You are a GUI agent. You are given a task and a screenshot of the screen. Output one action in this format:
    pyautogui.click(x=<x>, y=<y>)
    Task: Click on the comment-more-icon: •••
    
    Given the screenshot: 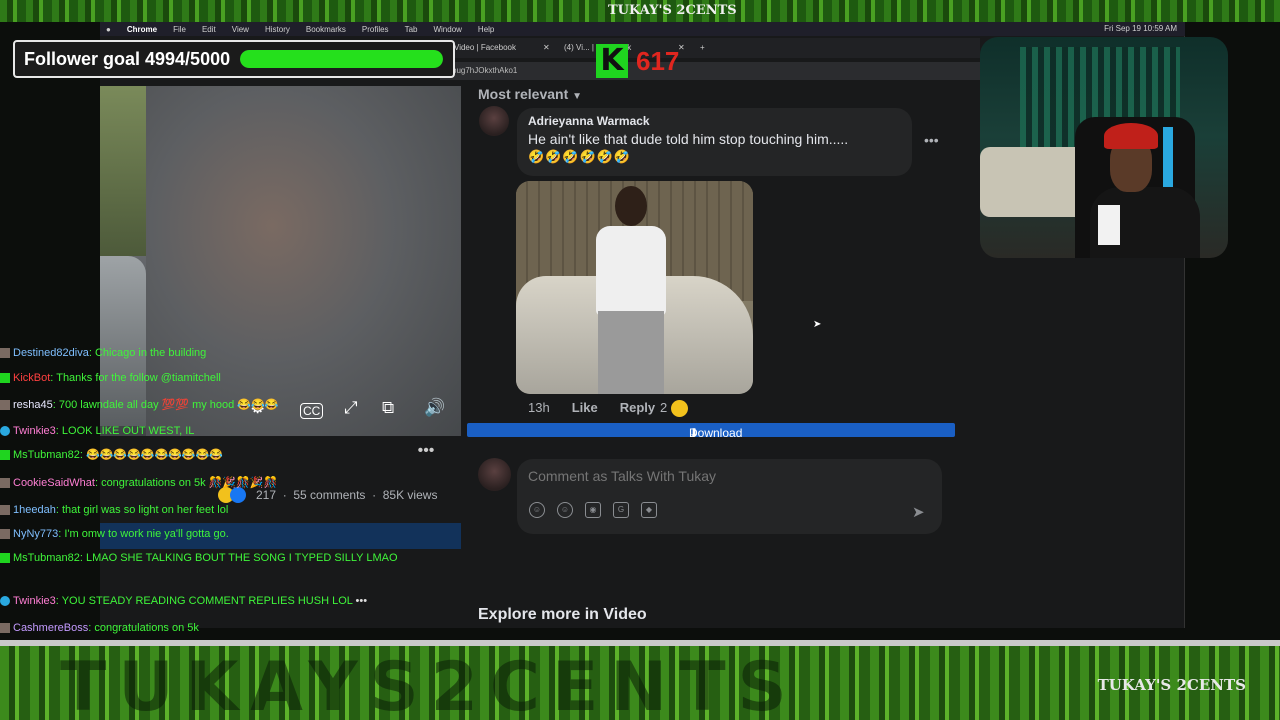 What is the action you would take?
    pyautogui.click(x=931, y=140)
    